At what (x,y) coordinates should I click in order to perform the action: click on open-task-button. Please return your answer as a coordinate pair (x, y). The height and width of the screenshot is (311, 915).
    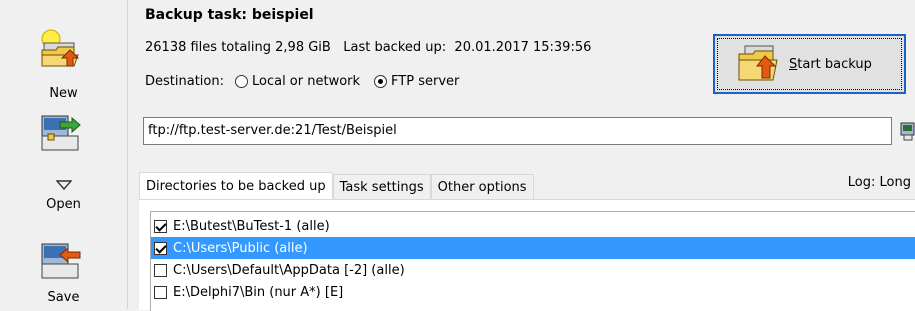
    Looking at the image, I should click on (63, 134).